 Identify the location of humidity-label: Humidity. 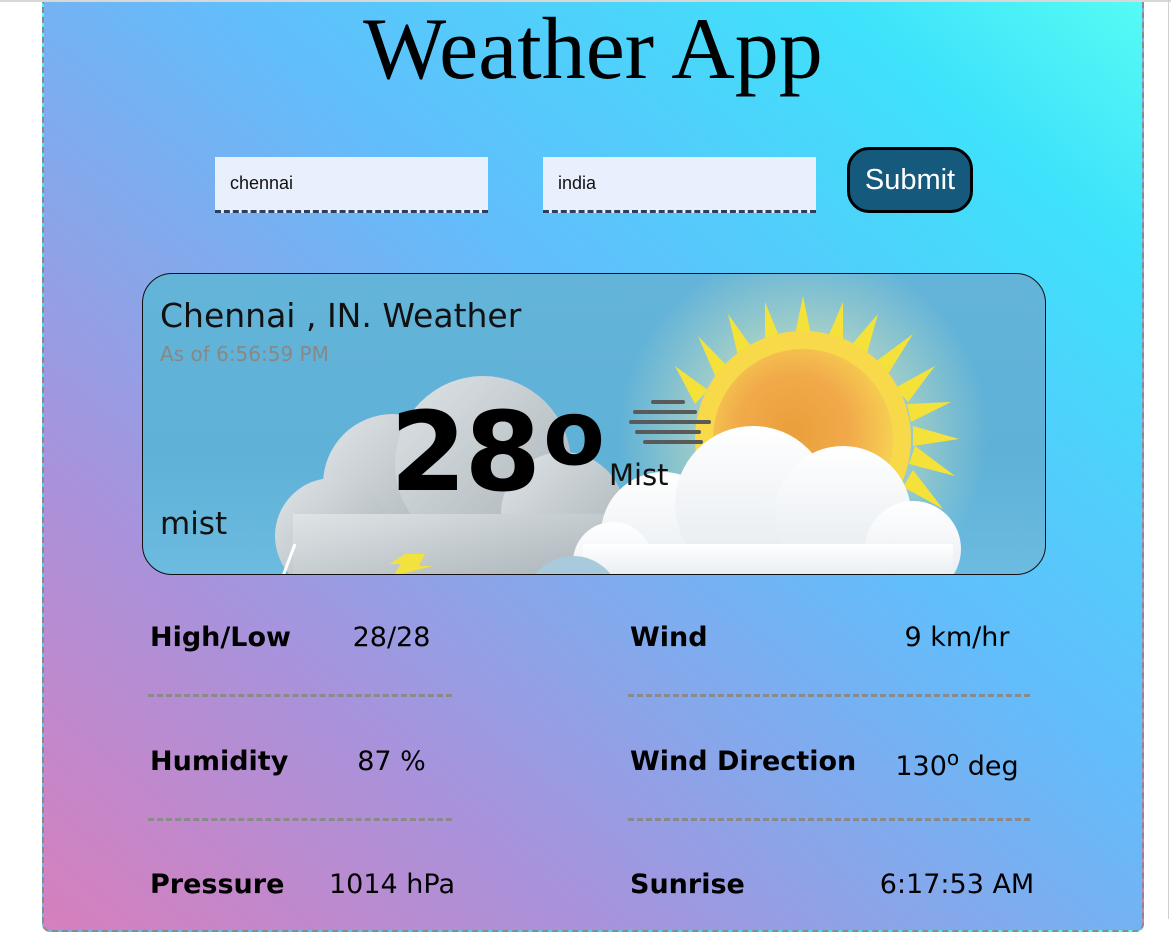
(219, 761).